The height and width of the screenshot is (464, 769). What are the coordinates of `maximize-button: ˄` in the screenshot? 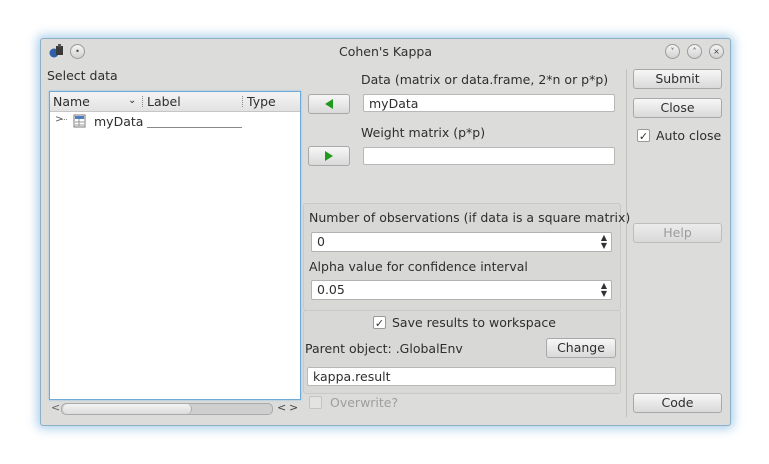 It's located at (694, 51).